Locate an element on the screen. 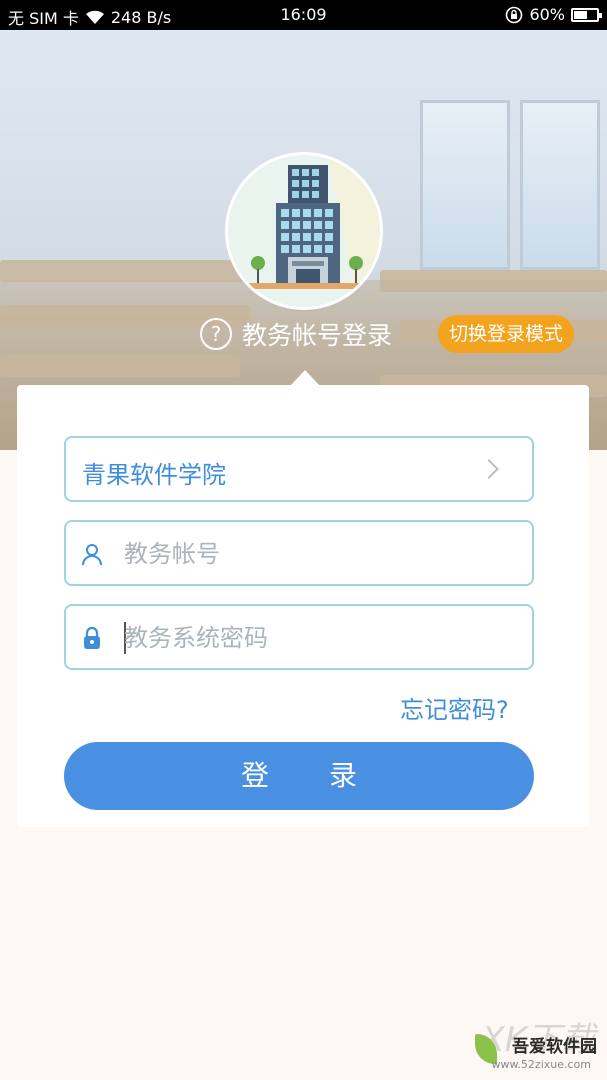  battery-fill is located at coordinates (581, 14).